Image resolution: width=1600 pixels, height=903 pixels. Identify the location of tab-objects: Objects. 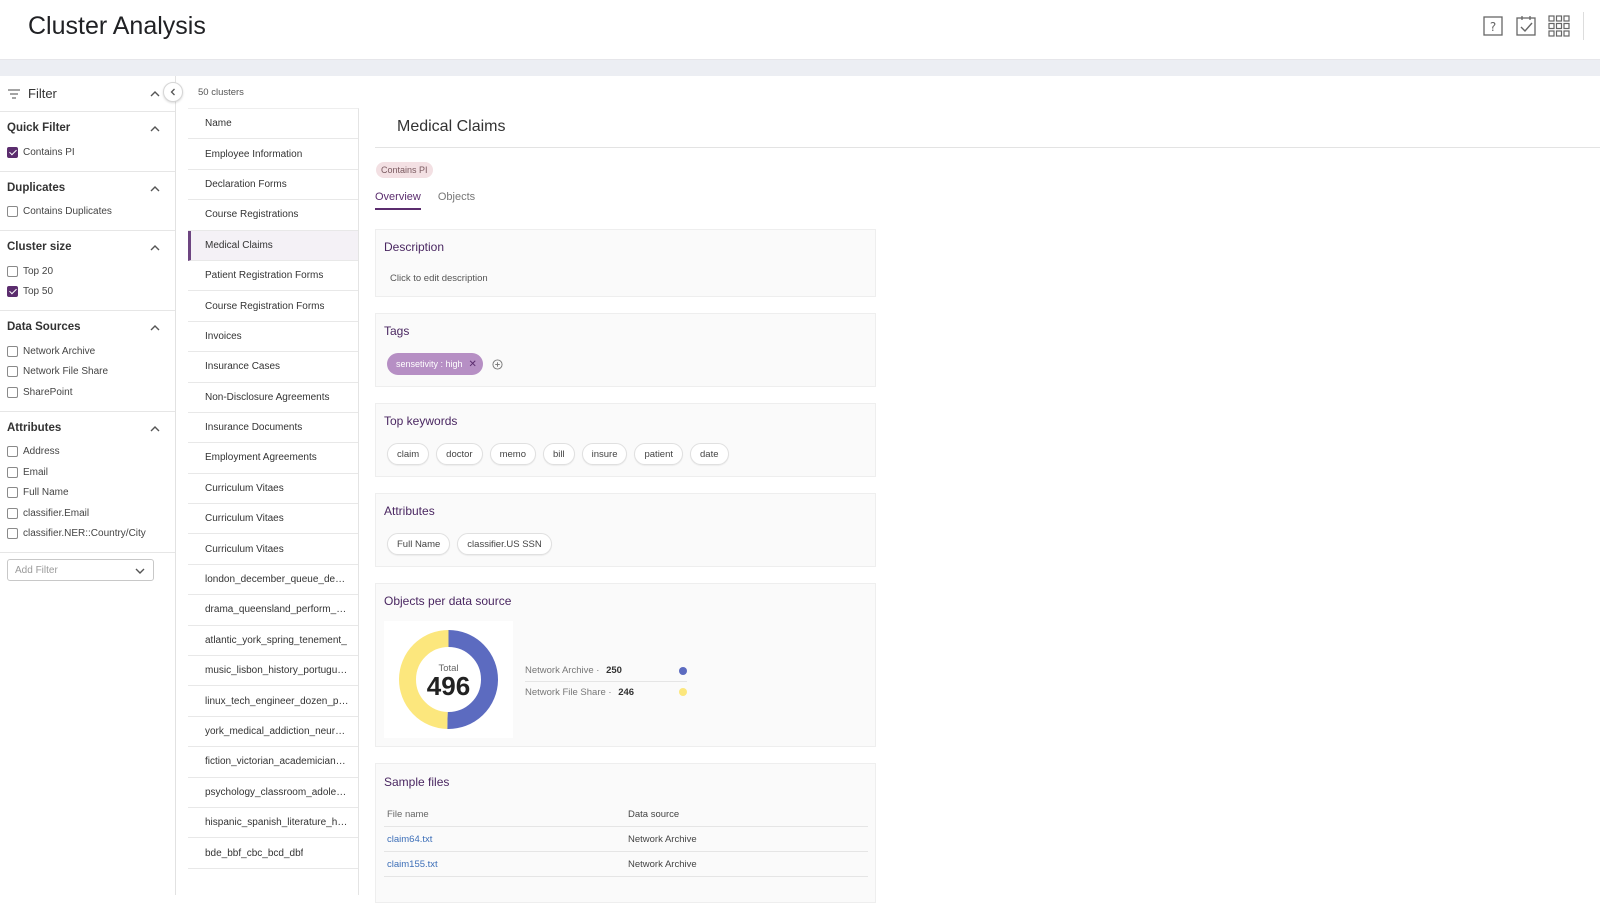
(456, 200).